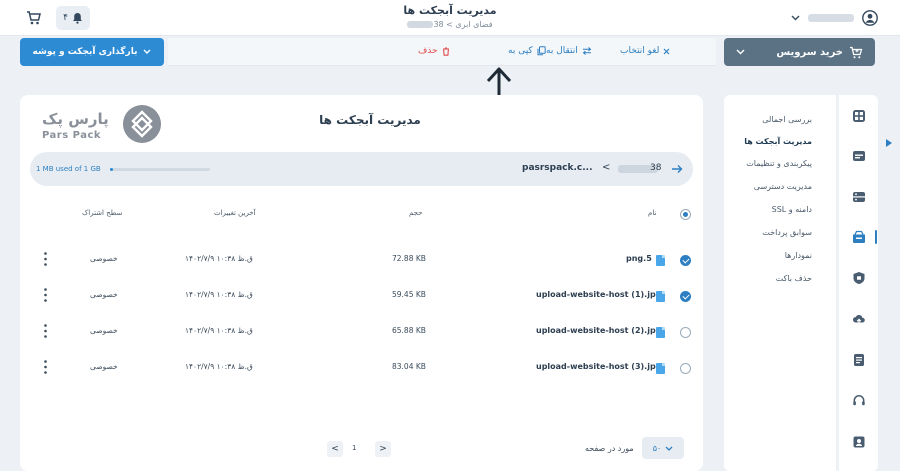 This screenshot has height=471, width=900. Describe the element at coordinates (598, 294) in the screenshot. I see `row-file-name: upload-website-host (1).jpg` at that location.